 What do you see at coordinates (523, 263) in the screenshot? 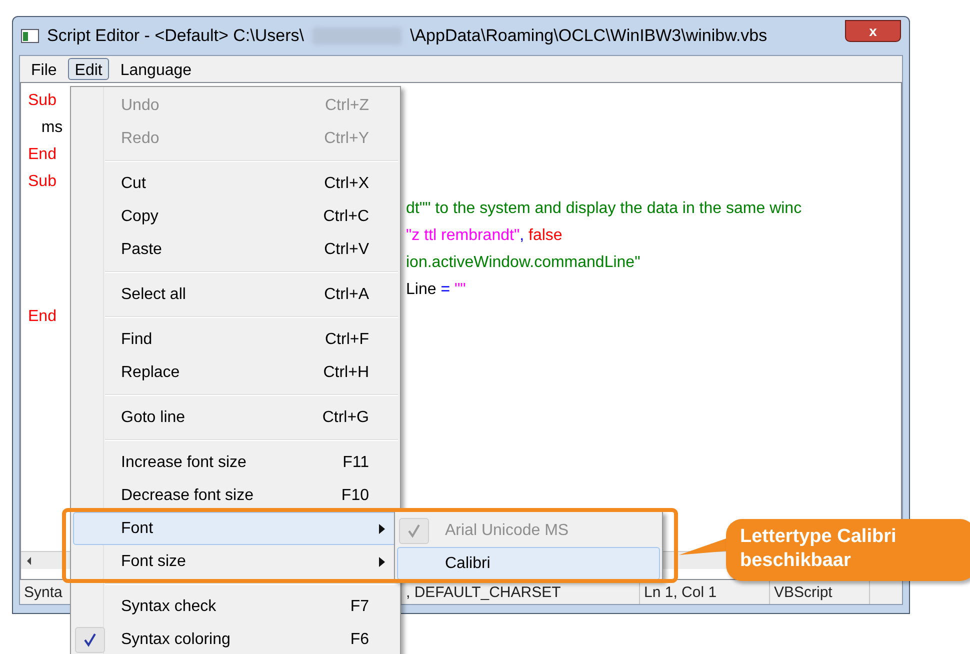
I see `code-text: ion.activeWindow.commandLine"` at bounding box center [523, 263].